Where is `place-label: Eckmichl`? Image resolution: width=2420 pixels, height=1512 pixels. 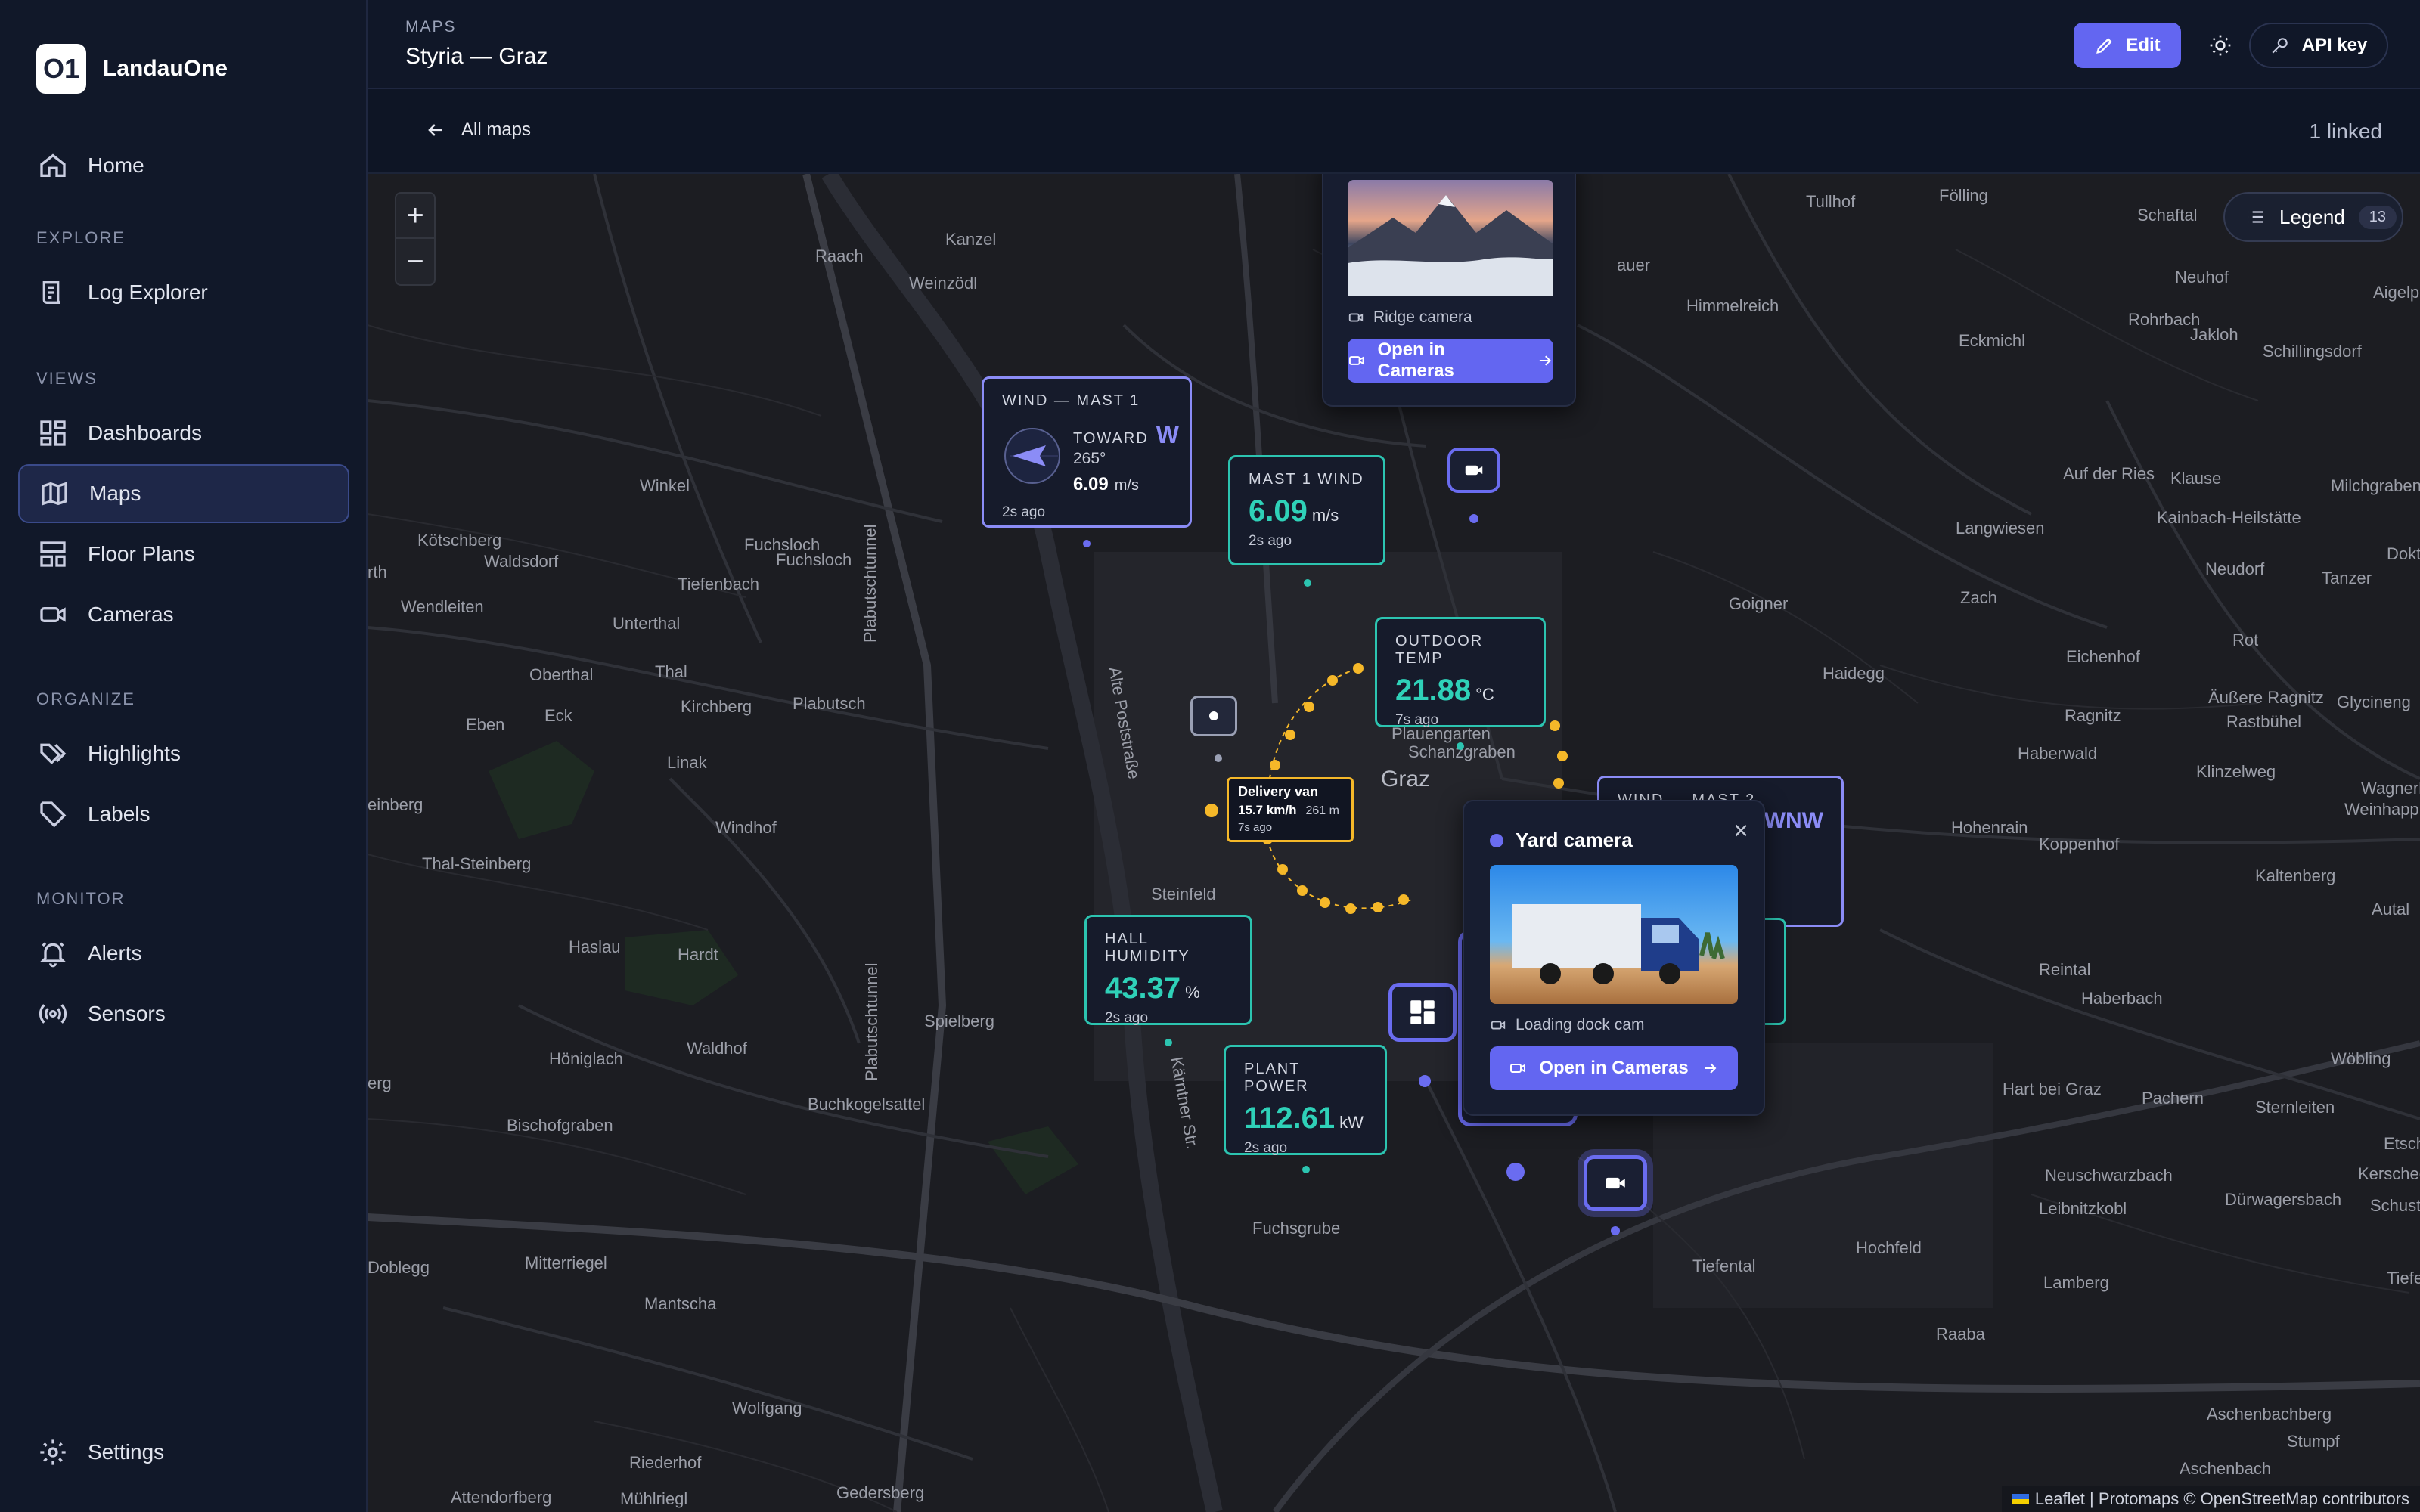 place-label: Eckmichl is located at coordinates (1992, 340).